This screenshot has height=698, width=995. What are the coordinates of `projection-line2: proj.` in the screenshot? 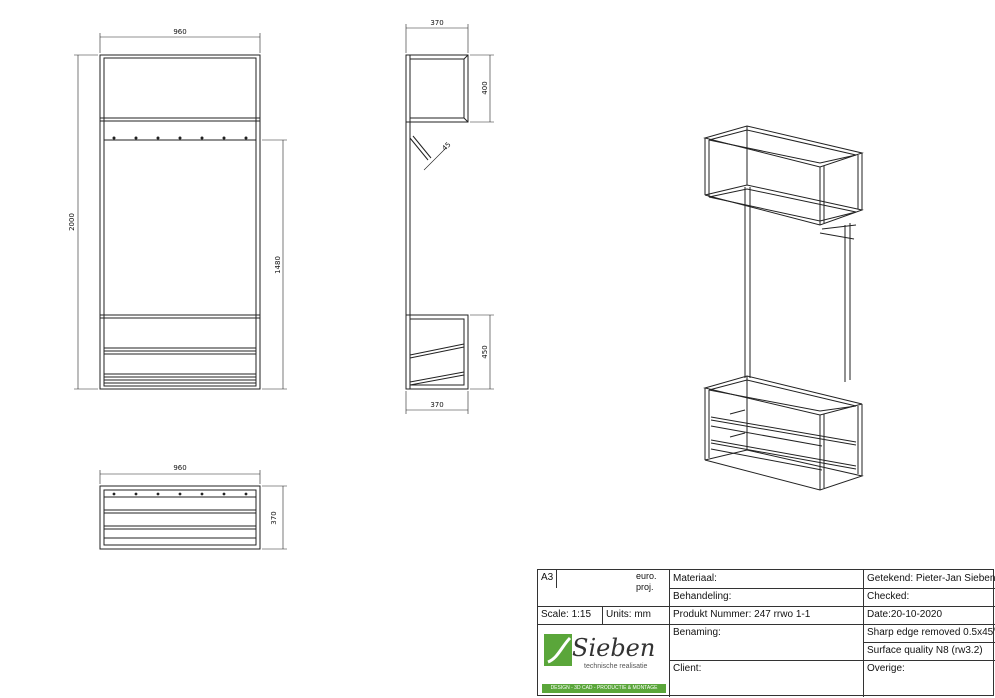 It's located at (645, 587).